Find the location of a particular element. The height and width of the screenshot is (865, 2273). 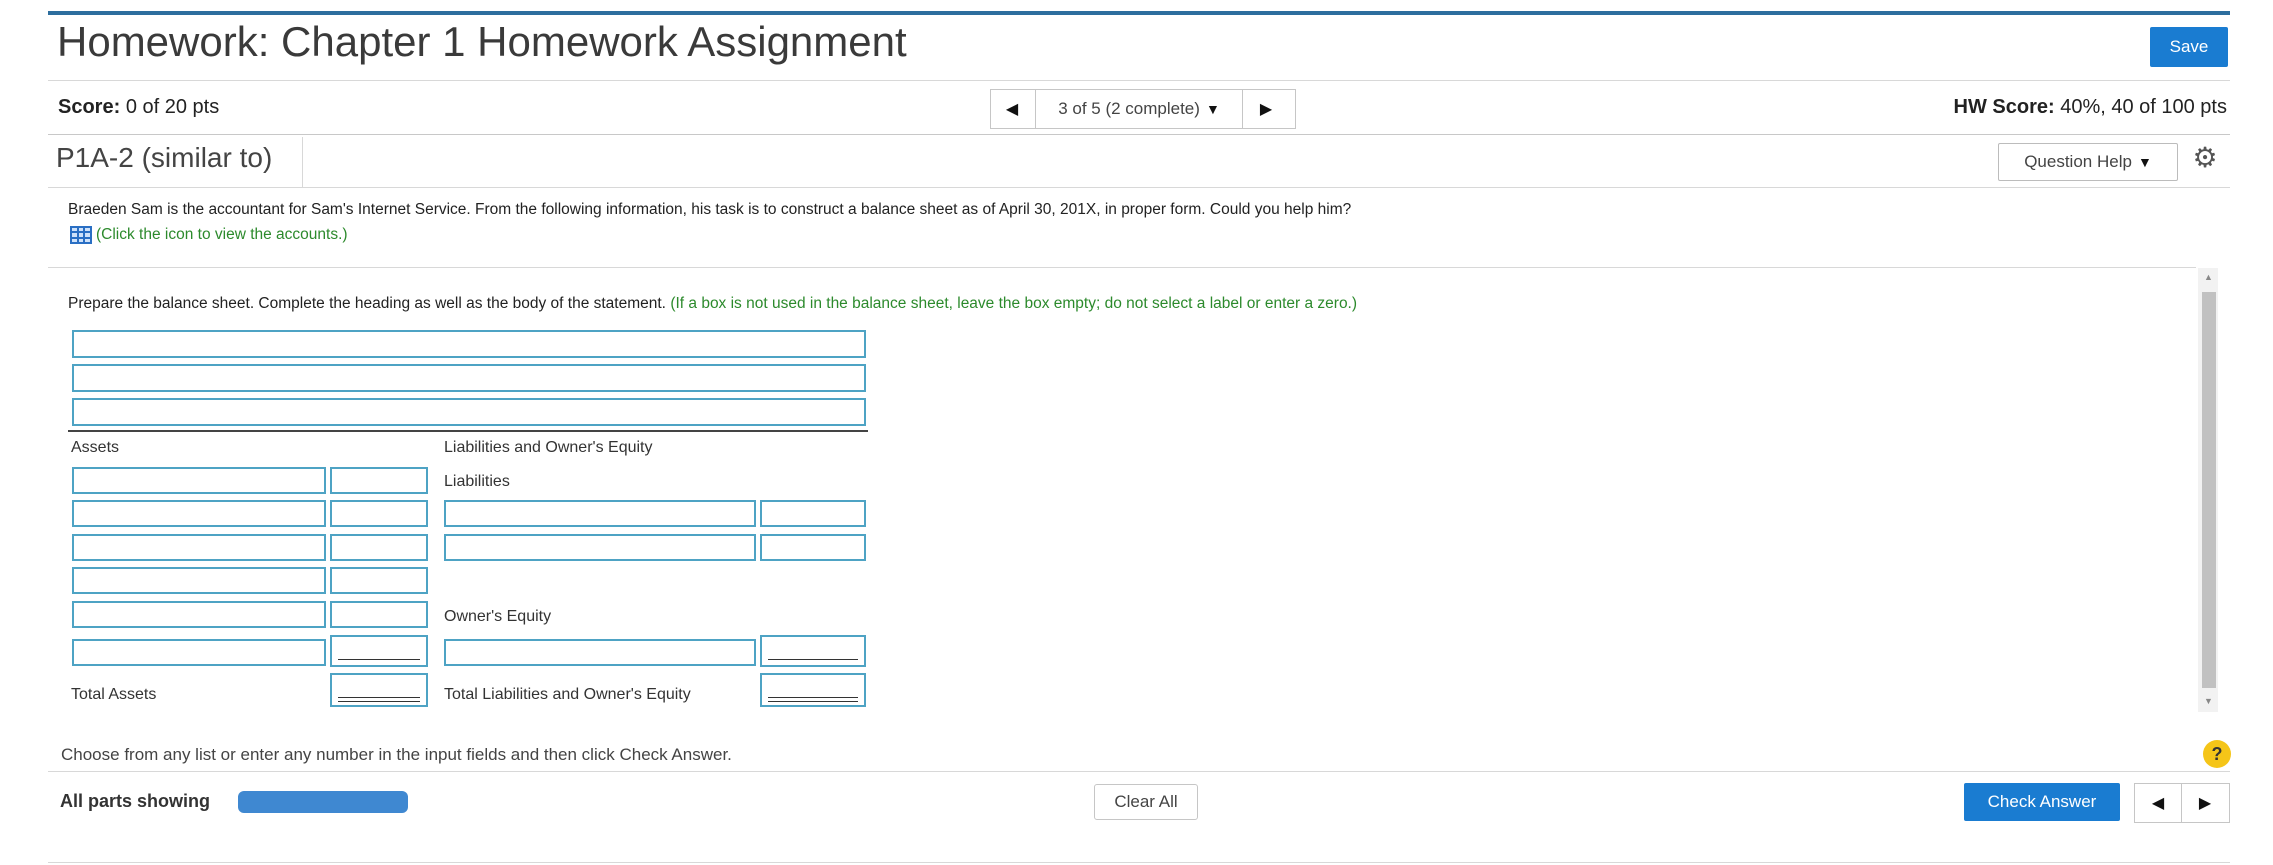

question-navigator: ◀ 3 of 5 (2 complete) ▼ ▶ is located at coordinates (1143, 109).